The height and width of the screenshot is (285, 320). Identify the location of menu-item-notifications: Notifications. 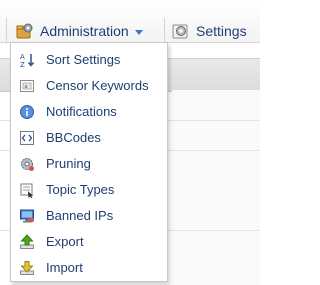
(89, 112).